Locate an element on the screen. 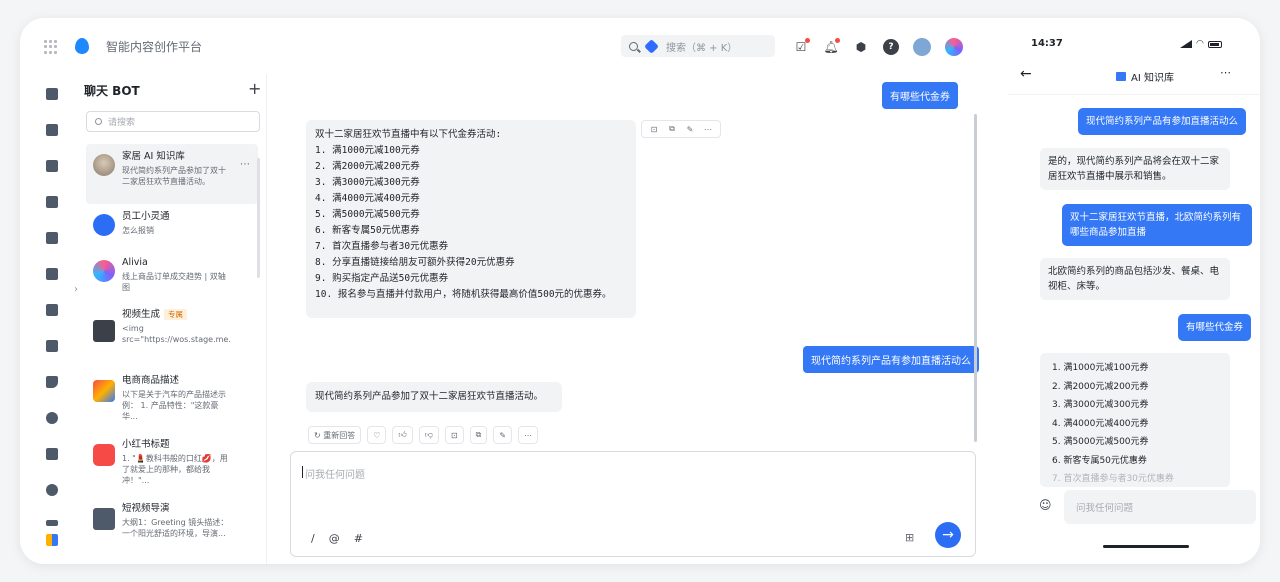  composer-placeholder: 问我任何问题 is located at coordinates (333, 473).